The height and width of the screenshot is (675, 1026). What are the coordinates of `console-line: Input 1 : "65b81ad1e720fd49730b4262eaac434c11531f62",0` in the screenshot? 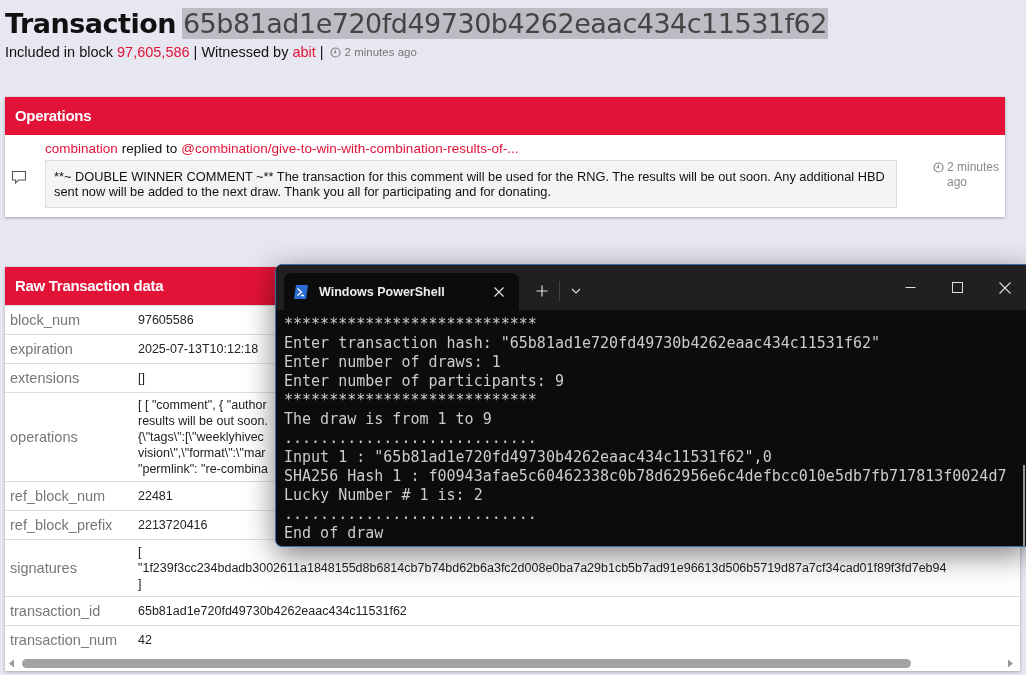 It's located at (528, 457).